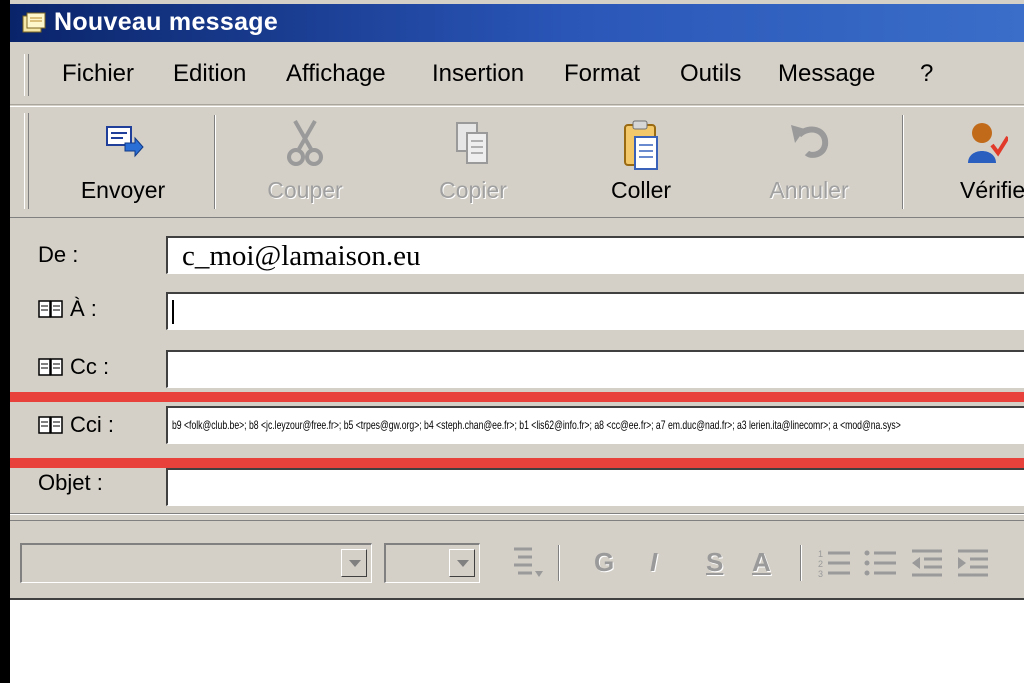 The image size is (1024, 683). Describe the element at coordinates (432, 563) in the screenshot. I see `font-size-select` at that location.